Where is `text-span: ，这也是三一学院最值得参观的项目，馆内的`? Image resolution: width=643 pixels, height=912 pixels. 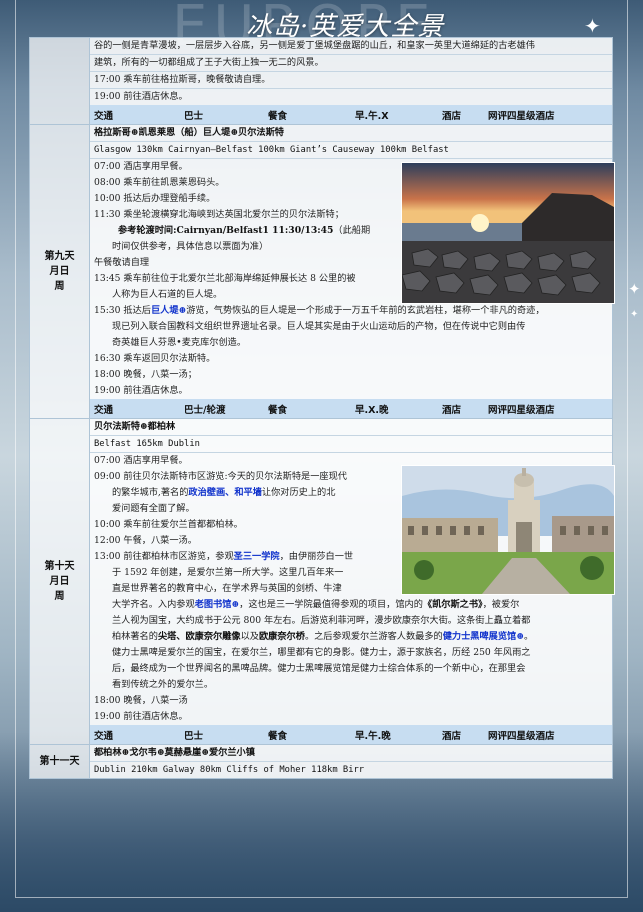 text-span: ，这也是三一学院最值得参观的项目，馆内的 is located at coordinates (331, 604).